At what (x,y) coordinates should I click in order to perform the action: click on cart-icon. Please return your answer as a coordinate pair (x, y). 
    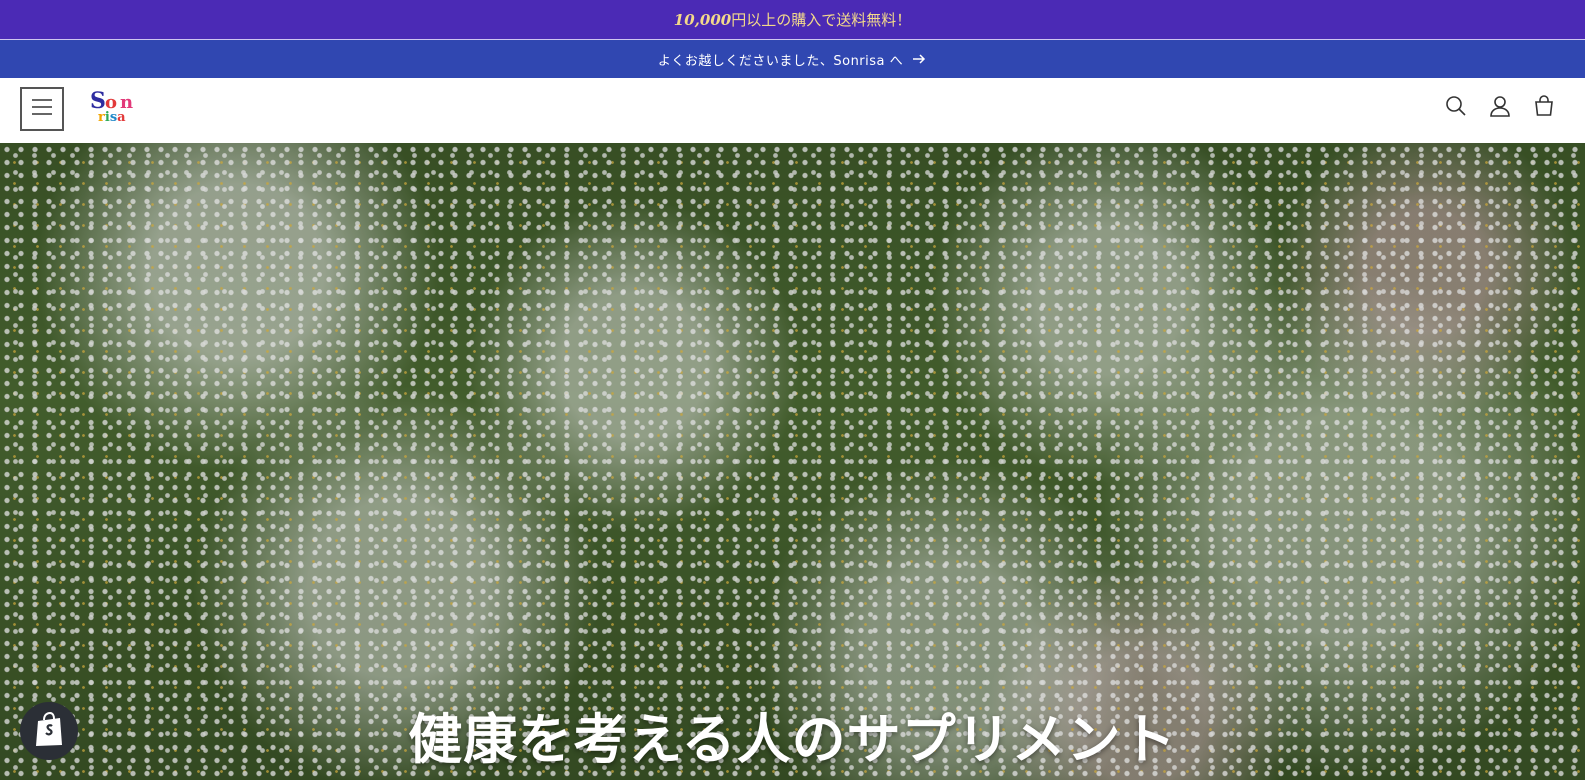
    Looking at the image, I should click on (1544, 108).